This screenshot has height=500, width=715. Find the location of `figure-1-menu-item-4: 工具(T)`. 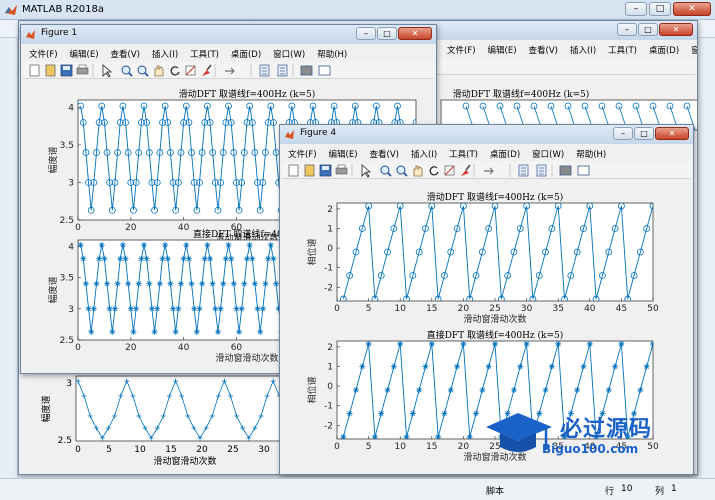

figure-1-menu-item-4: 工具(T) is located at coordinates (204, 53).